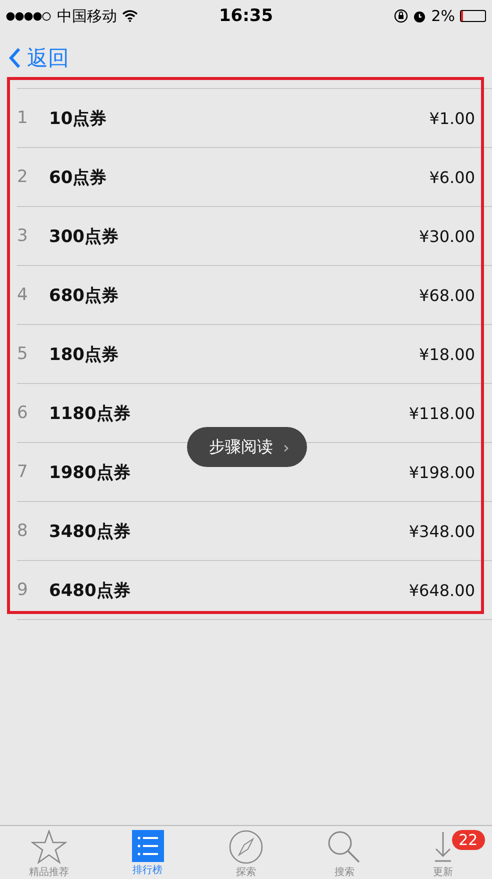 This screenshot has height=879, width=492. Describe the element at coordinates (452, 177) in the screenshot. I see `item-price: ¥6.00` at that location.